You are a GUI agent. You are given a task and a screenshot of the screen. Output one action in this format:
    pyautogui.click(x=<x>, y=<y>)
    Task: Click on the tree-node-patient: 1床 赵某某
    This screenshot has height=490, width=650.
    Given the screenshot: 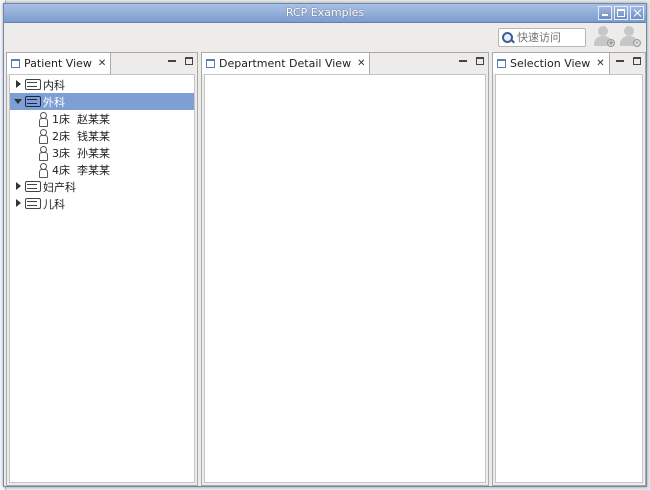 What is the action you would take?
    pyautogui.click(x=102, y=118)
    